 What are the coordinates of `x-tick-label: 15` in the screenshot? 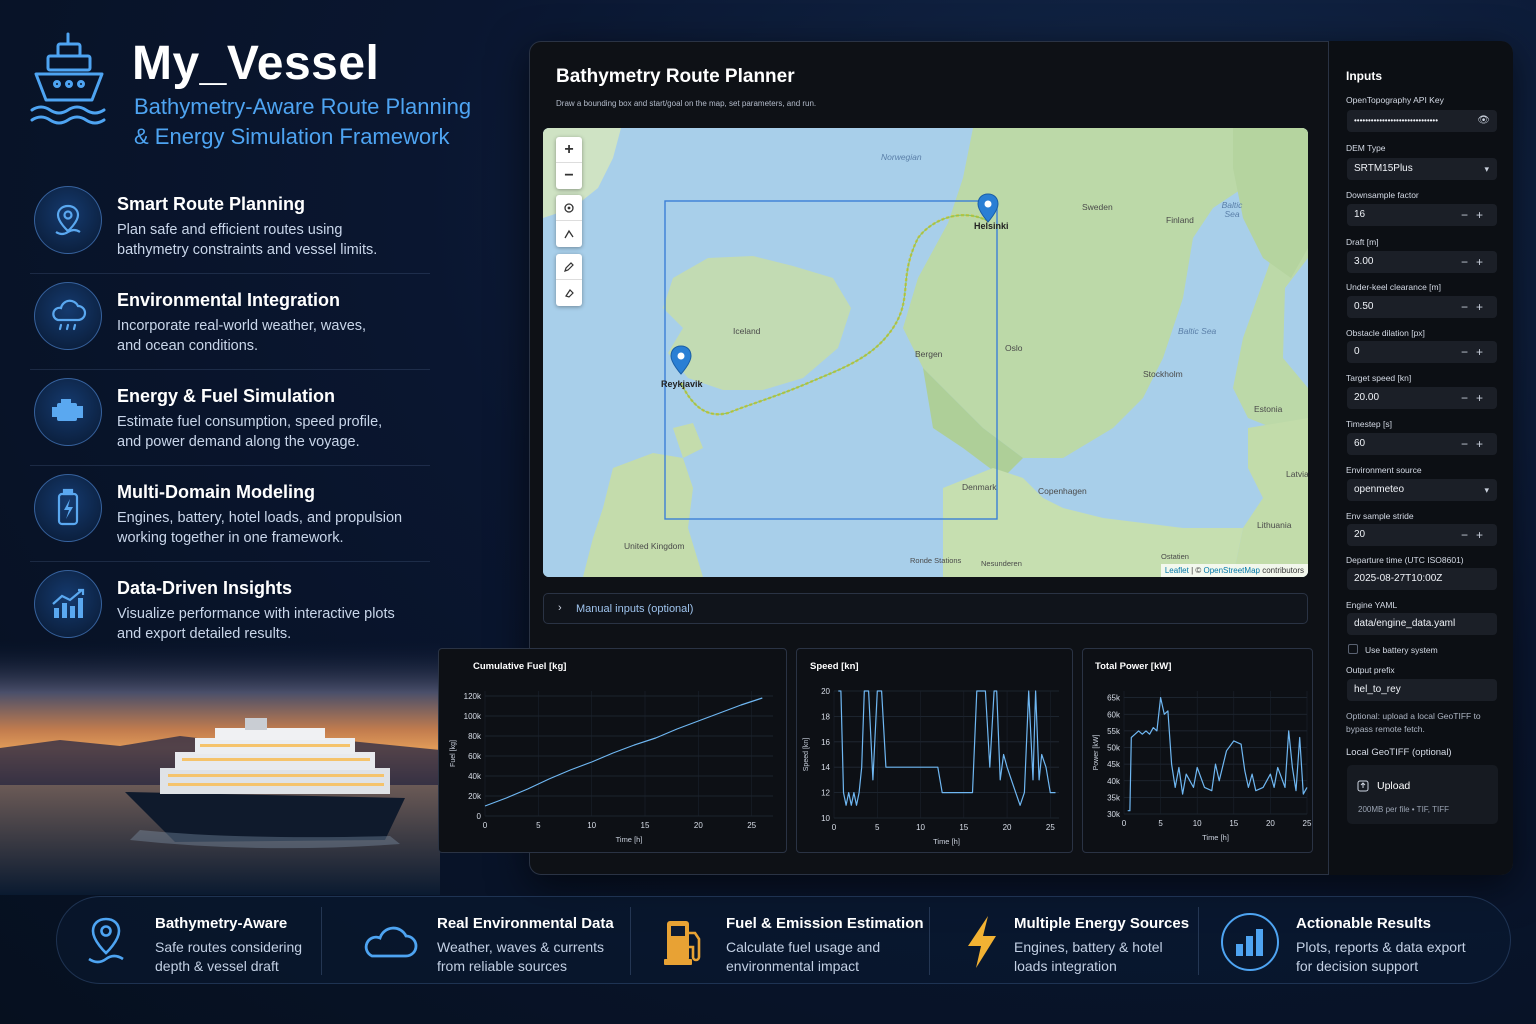 It's located at (645, 825).